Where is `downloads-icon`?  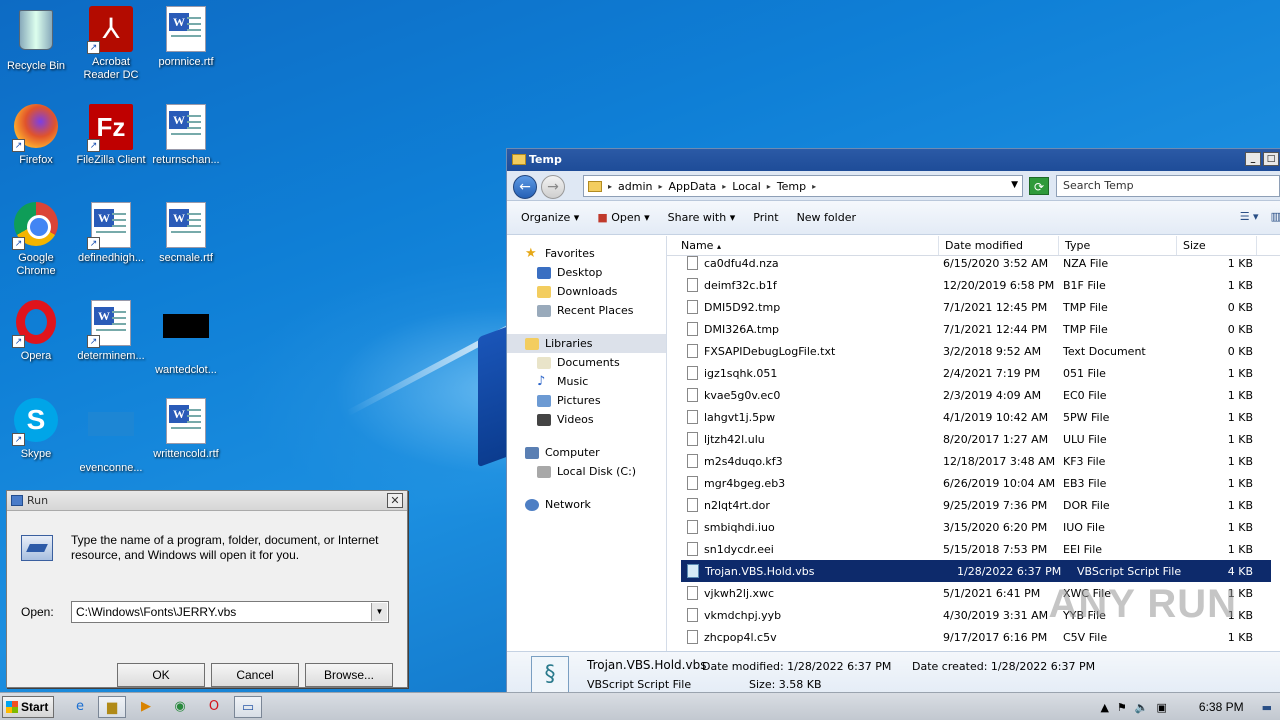
downloads-icon is located at coordinates (544, 291).